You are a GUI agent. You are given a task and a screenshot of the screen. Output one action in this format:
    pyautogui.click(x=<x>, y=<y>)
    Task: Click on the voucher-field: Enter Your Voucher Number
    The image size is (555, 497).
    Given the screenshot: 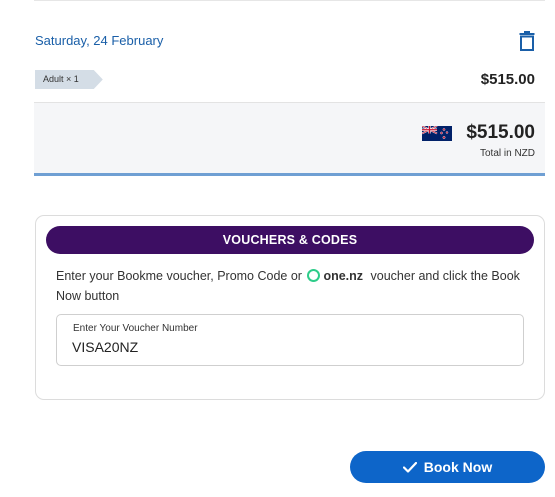 What is the action you would take?
    pyautogui.click(x=290, y=340)
    